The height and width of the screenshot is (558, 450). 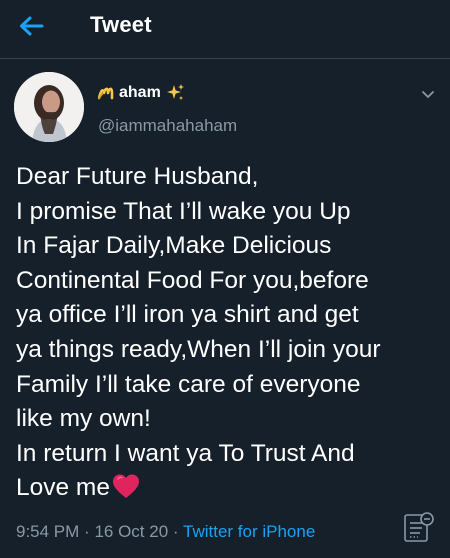 I want to click on profile-photo-icon, so click(x=49, y=107).